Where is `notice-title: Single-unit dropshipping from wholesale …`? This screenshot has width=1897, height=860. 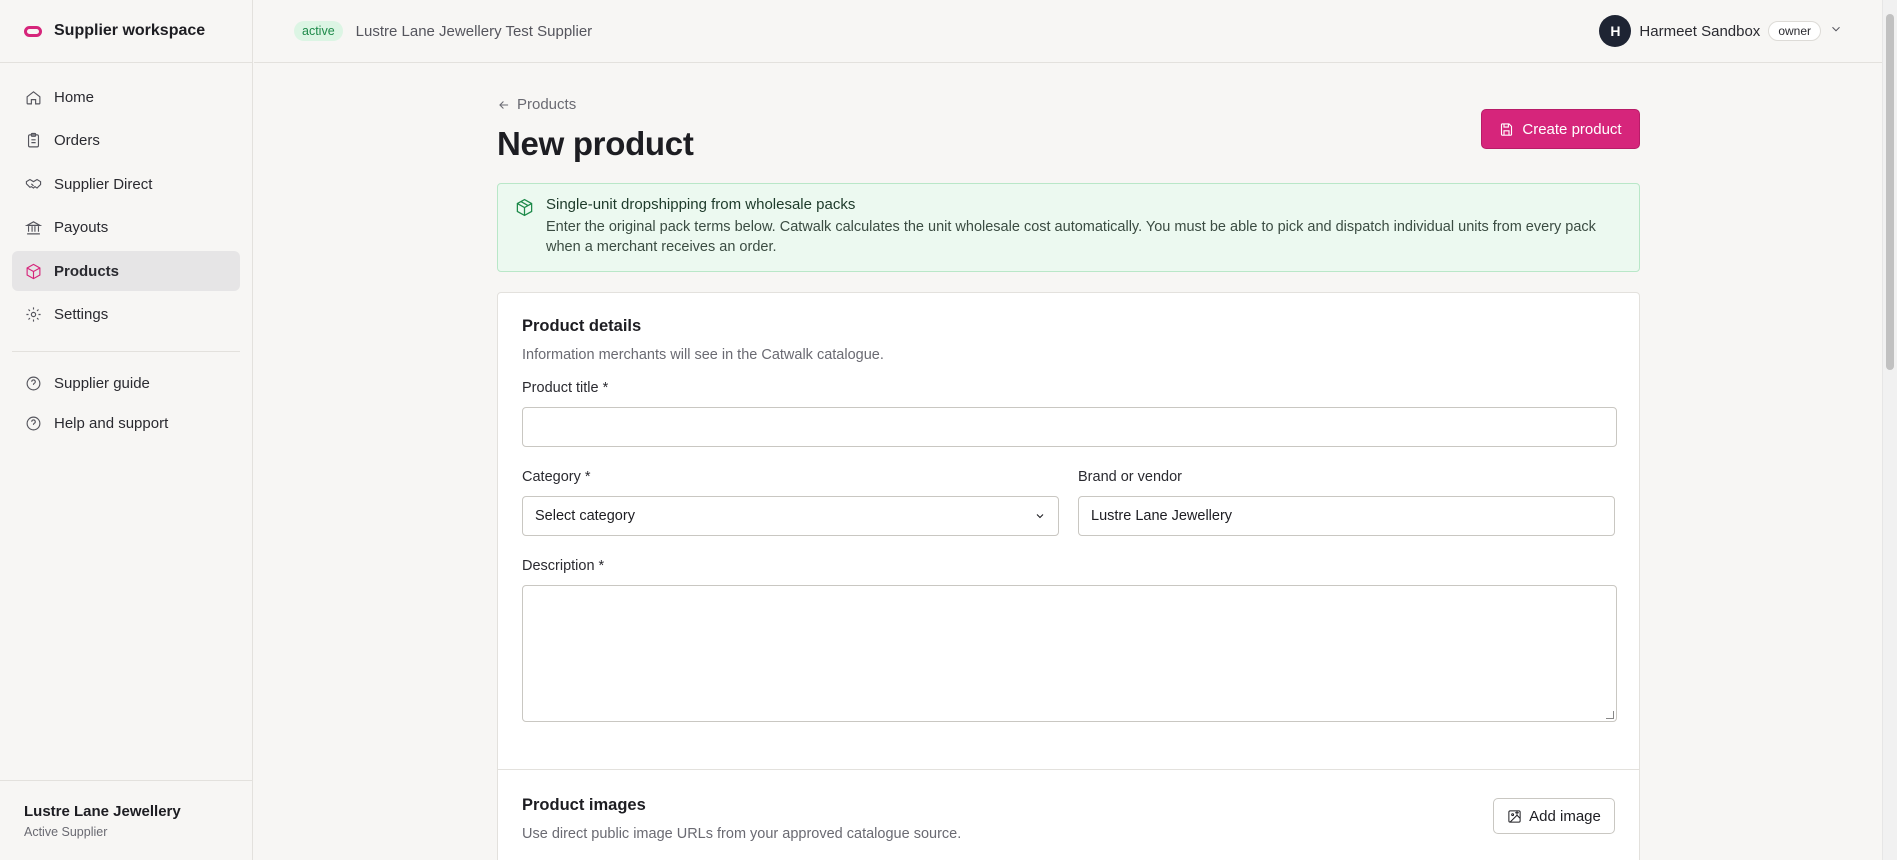 notice-title: Single-unit dropshipping from wholesale … is located at coordinates (701, 204).